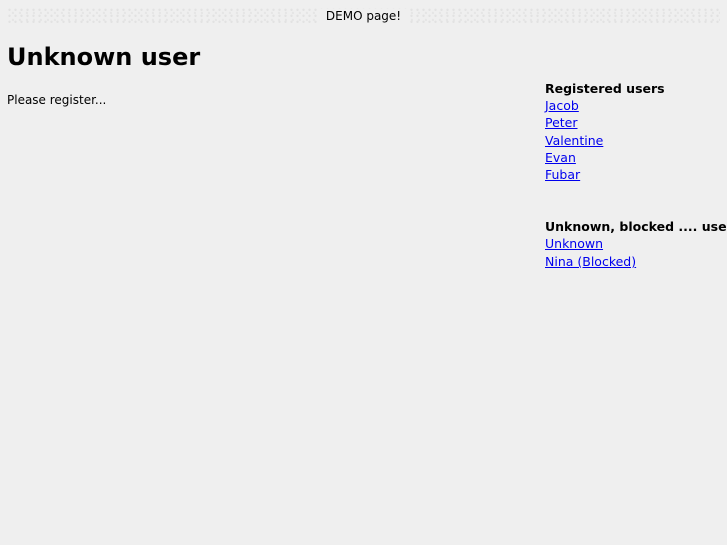 This screenshot has height=545, width=727. I want to click on user-link-jacob: Jacob, so click(562, 105).